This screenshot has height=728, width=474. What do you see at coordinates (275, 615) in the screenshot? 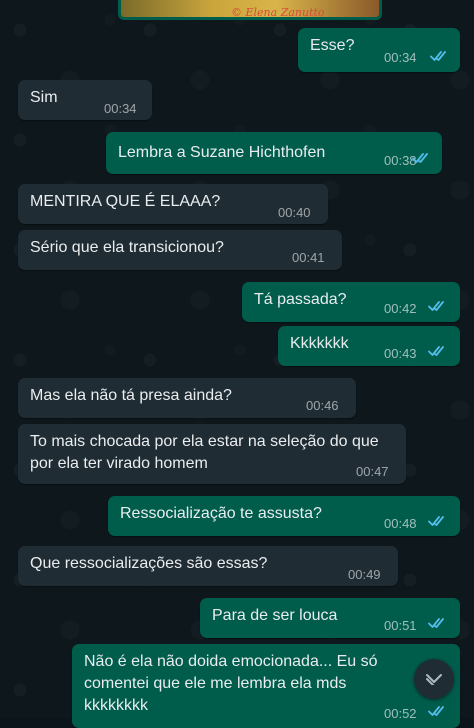
I see `message-text: Para de ser louca` at bounding box center [275, 615].